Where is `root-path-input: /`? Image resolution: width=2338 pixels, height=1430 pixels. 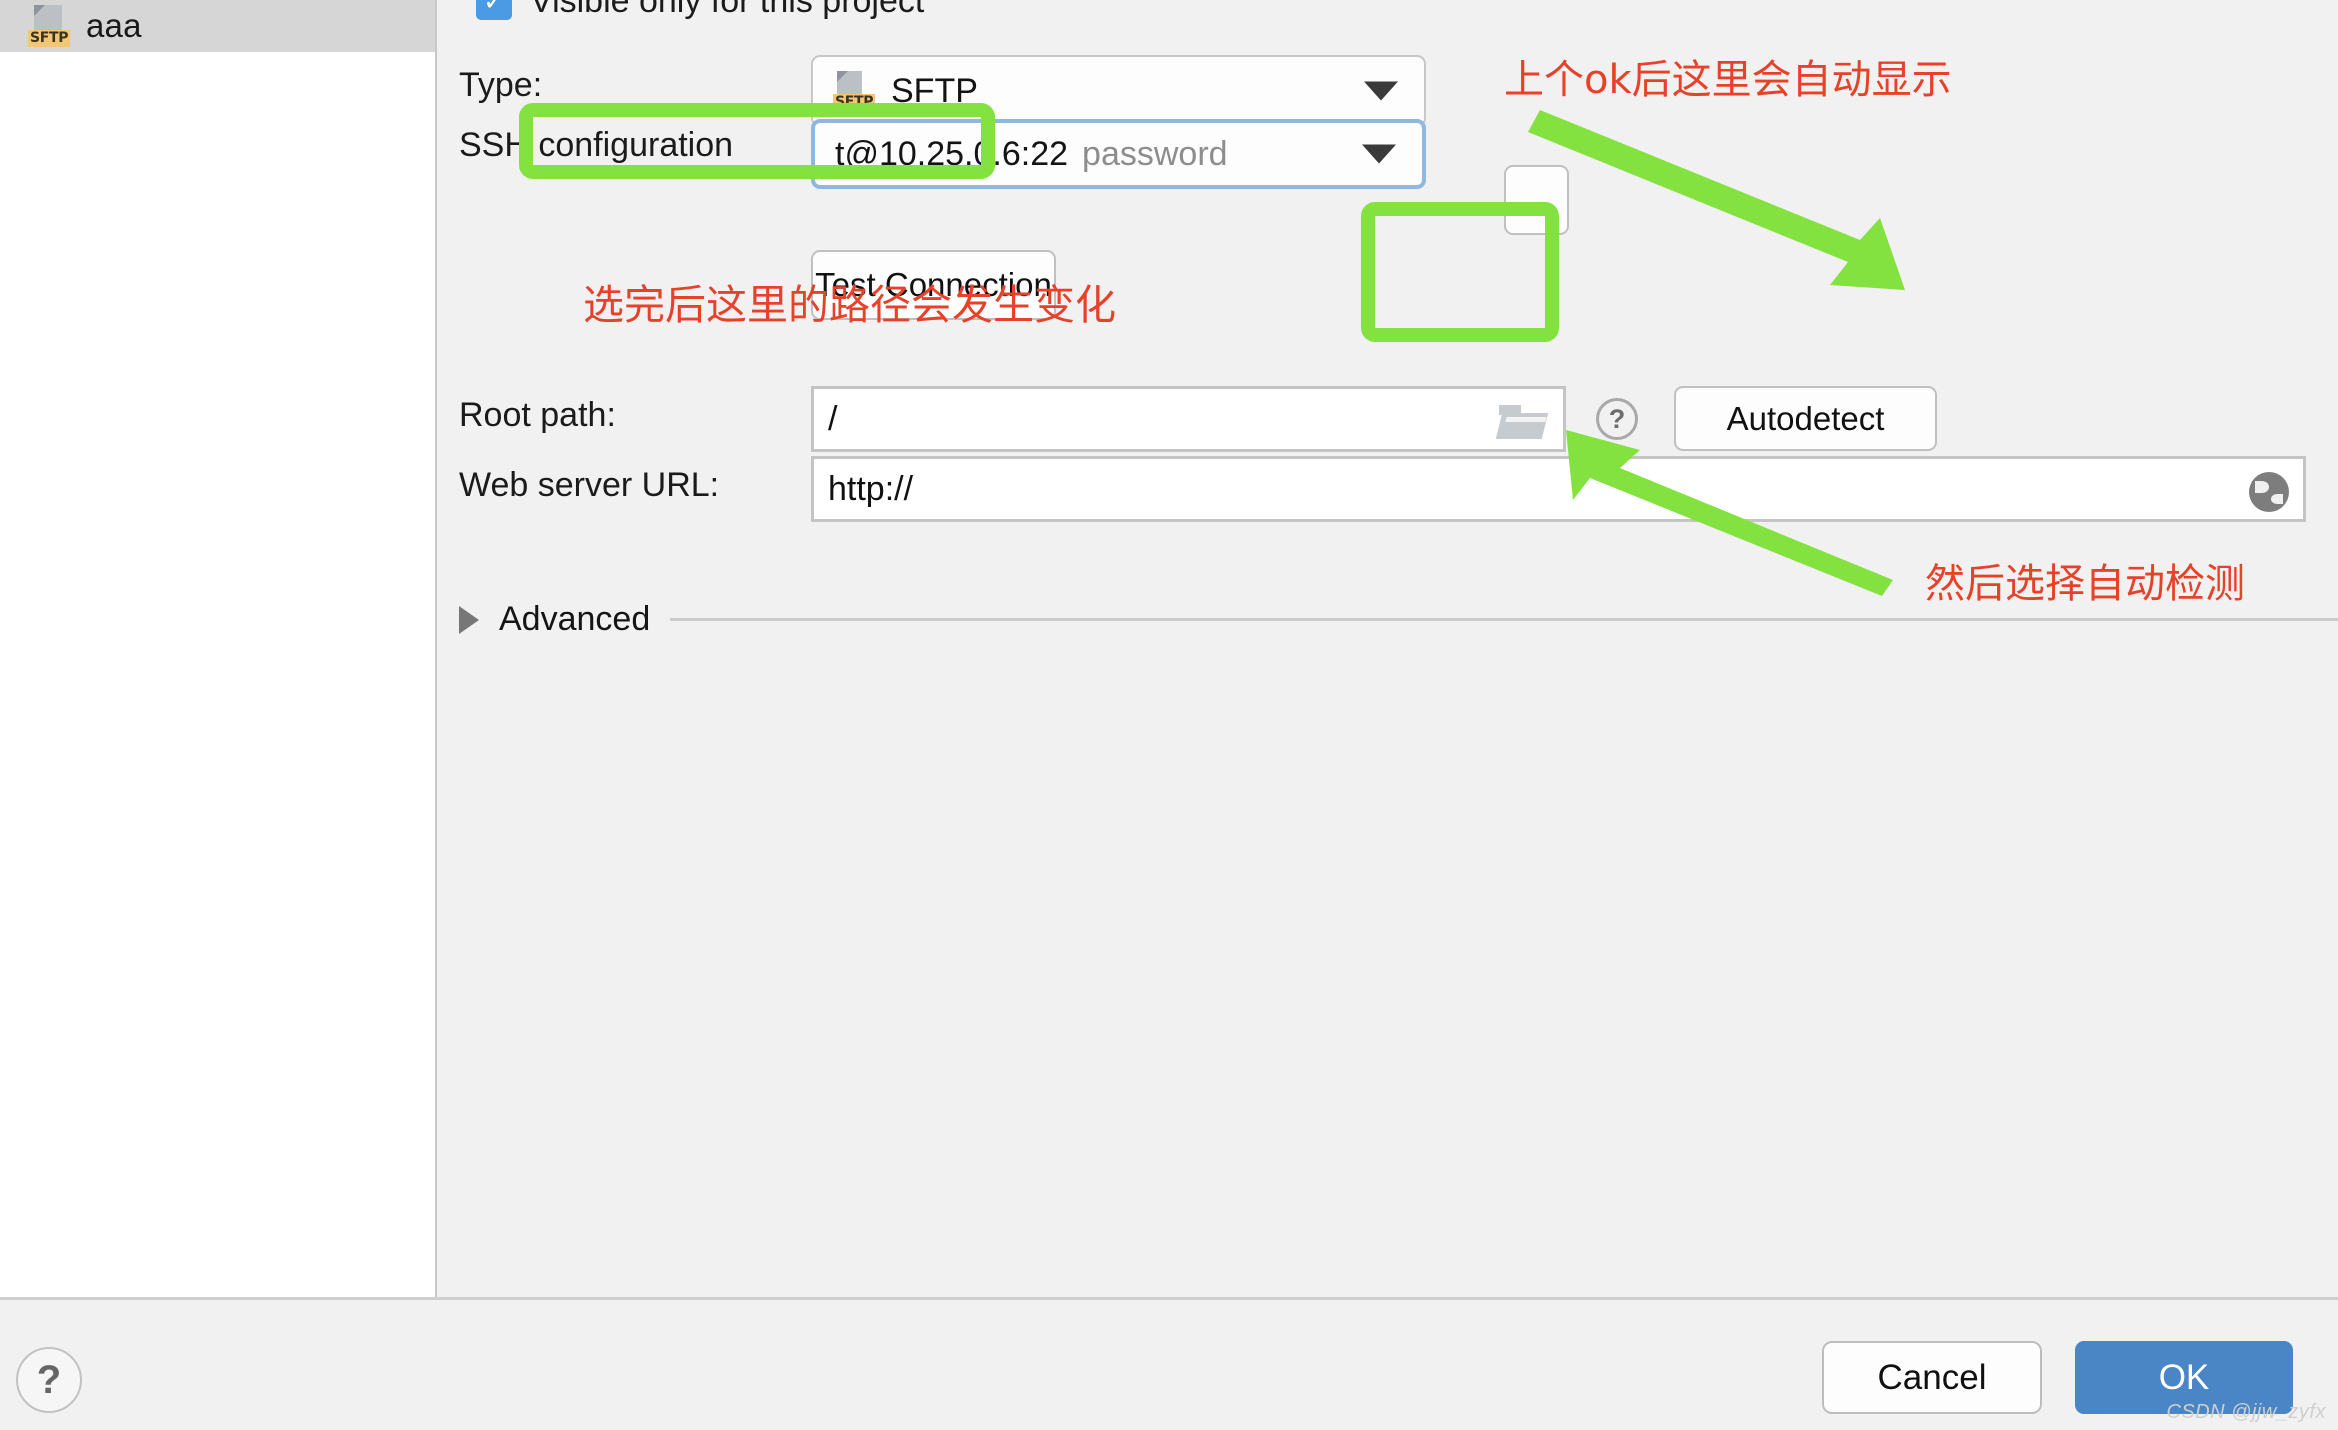 root-path-input: / is located at coordinates (1188, 419).